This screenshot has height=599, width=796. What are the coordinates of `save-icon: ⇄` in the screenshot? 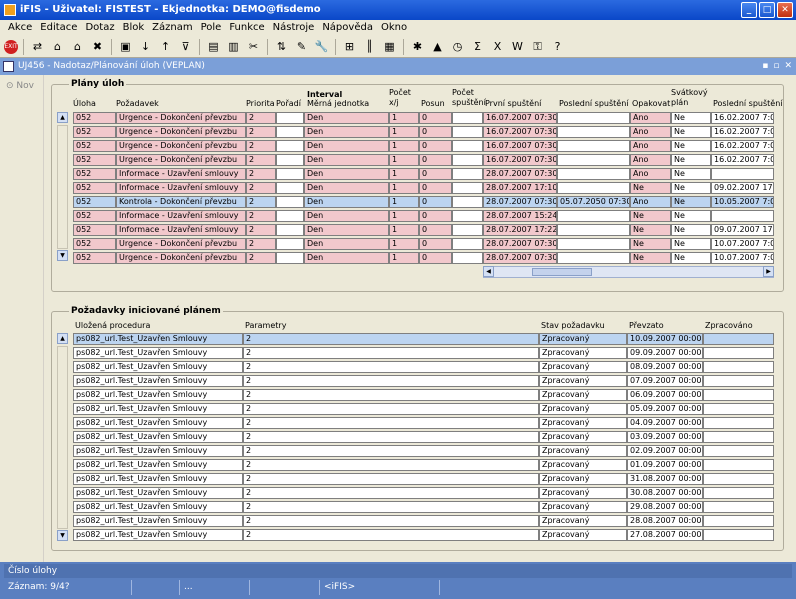 It's located at (37, 46).